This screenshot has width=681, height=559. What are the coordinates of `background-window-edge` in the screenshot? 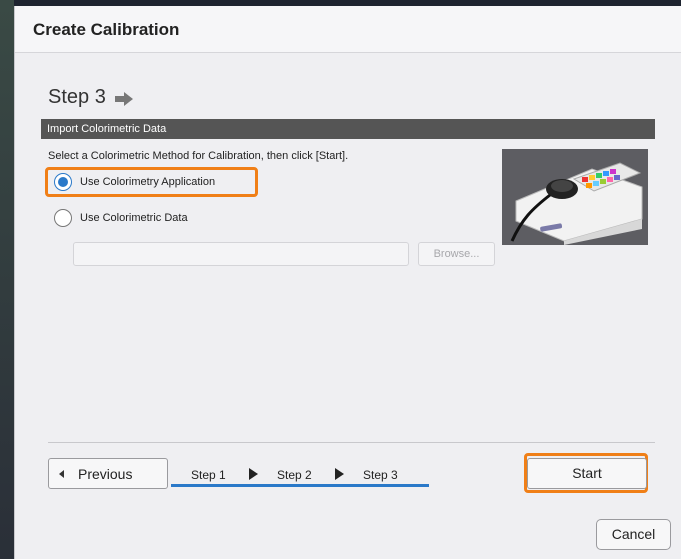 It's located at (7, 279).